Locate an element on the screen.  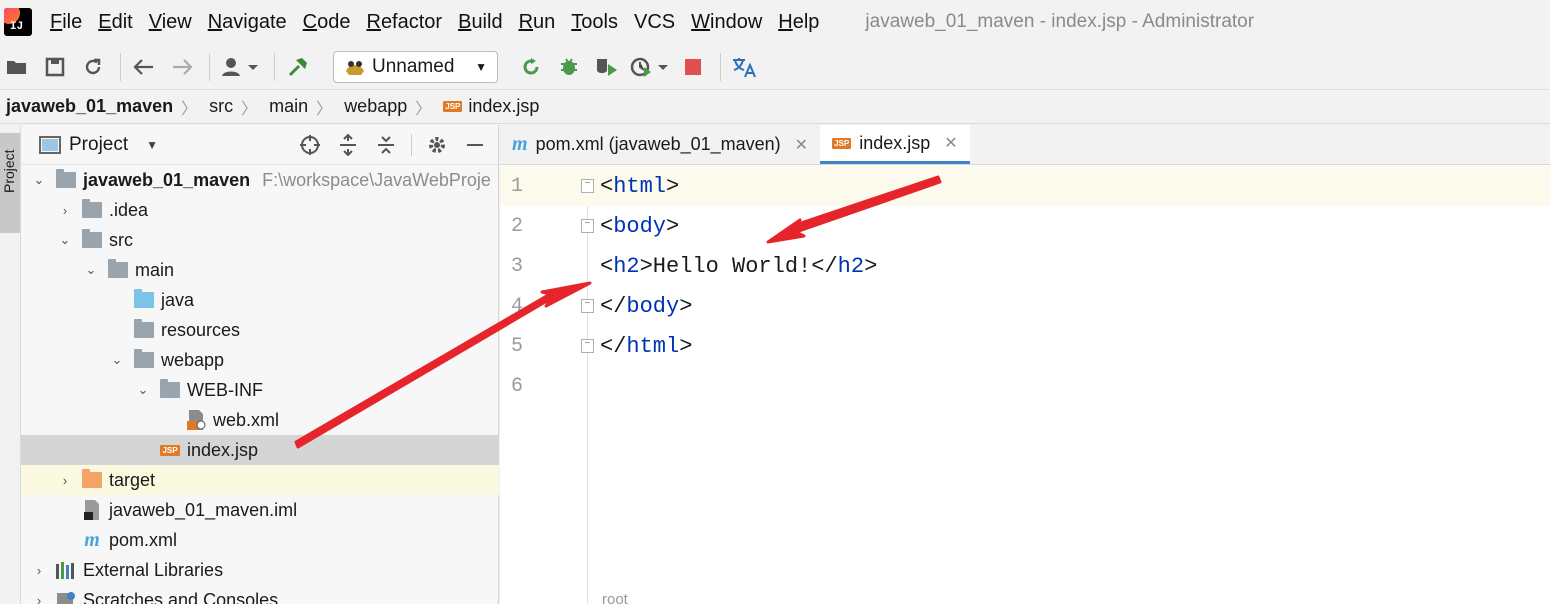
tab-index-jsp: JSP index.jsp ✕ is located at coordinates (895, 144).